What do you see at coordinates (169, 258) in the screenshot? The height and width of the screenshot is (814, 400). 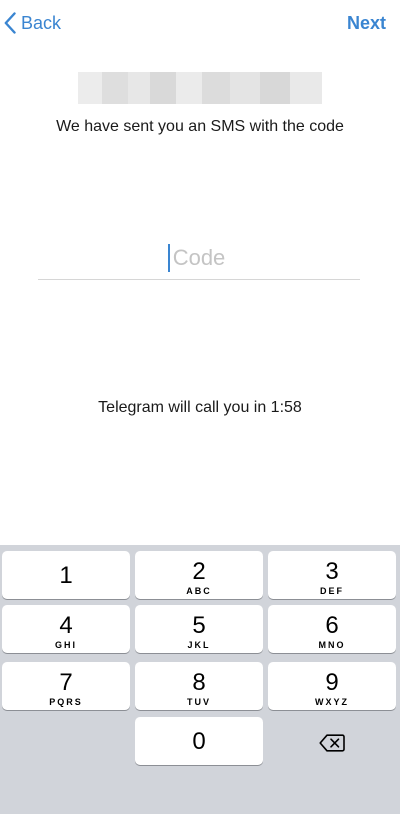 I see `text-cursor` at bounding box center [169, 258].